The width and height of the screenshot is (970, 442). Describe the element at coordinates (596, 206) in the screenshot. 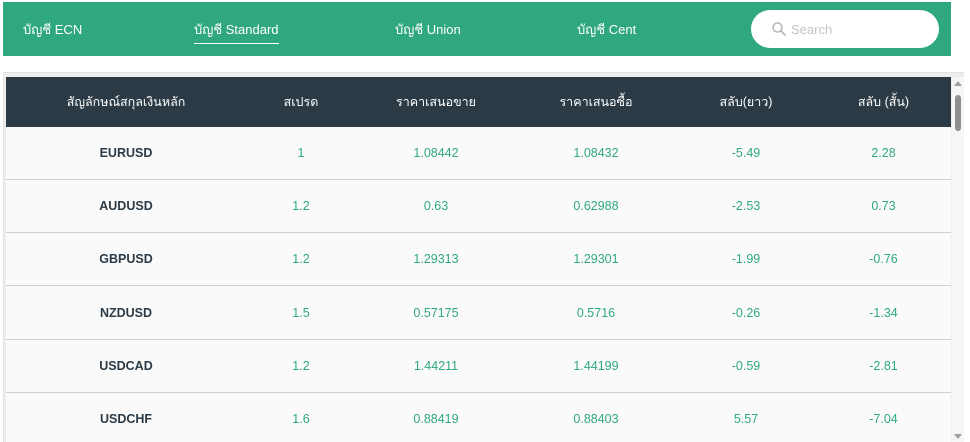

I see `cell-ask: 0.62988` at that location.